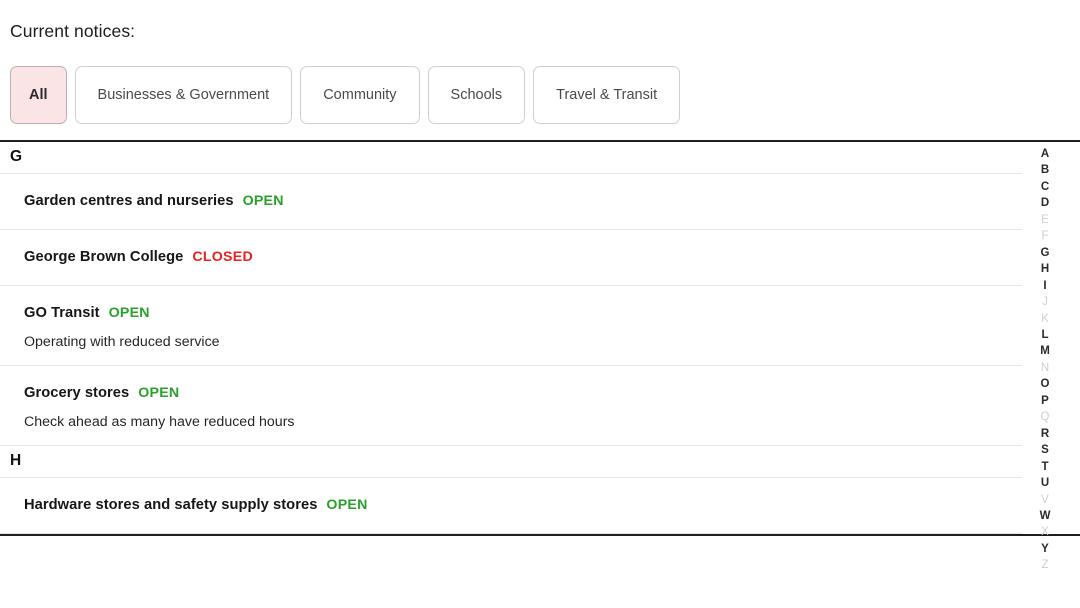  What do you see at coordinates (1045, 154) in the screenshot?
I see `alpha-index-letter-a: A` at bounding box center [1045, 154].